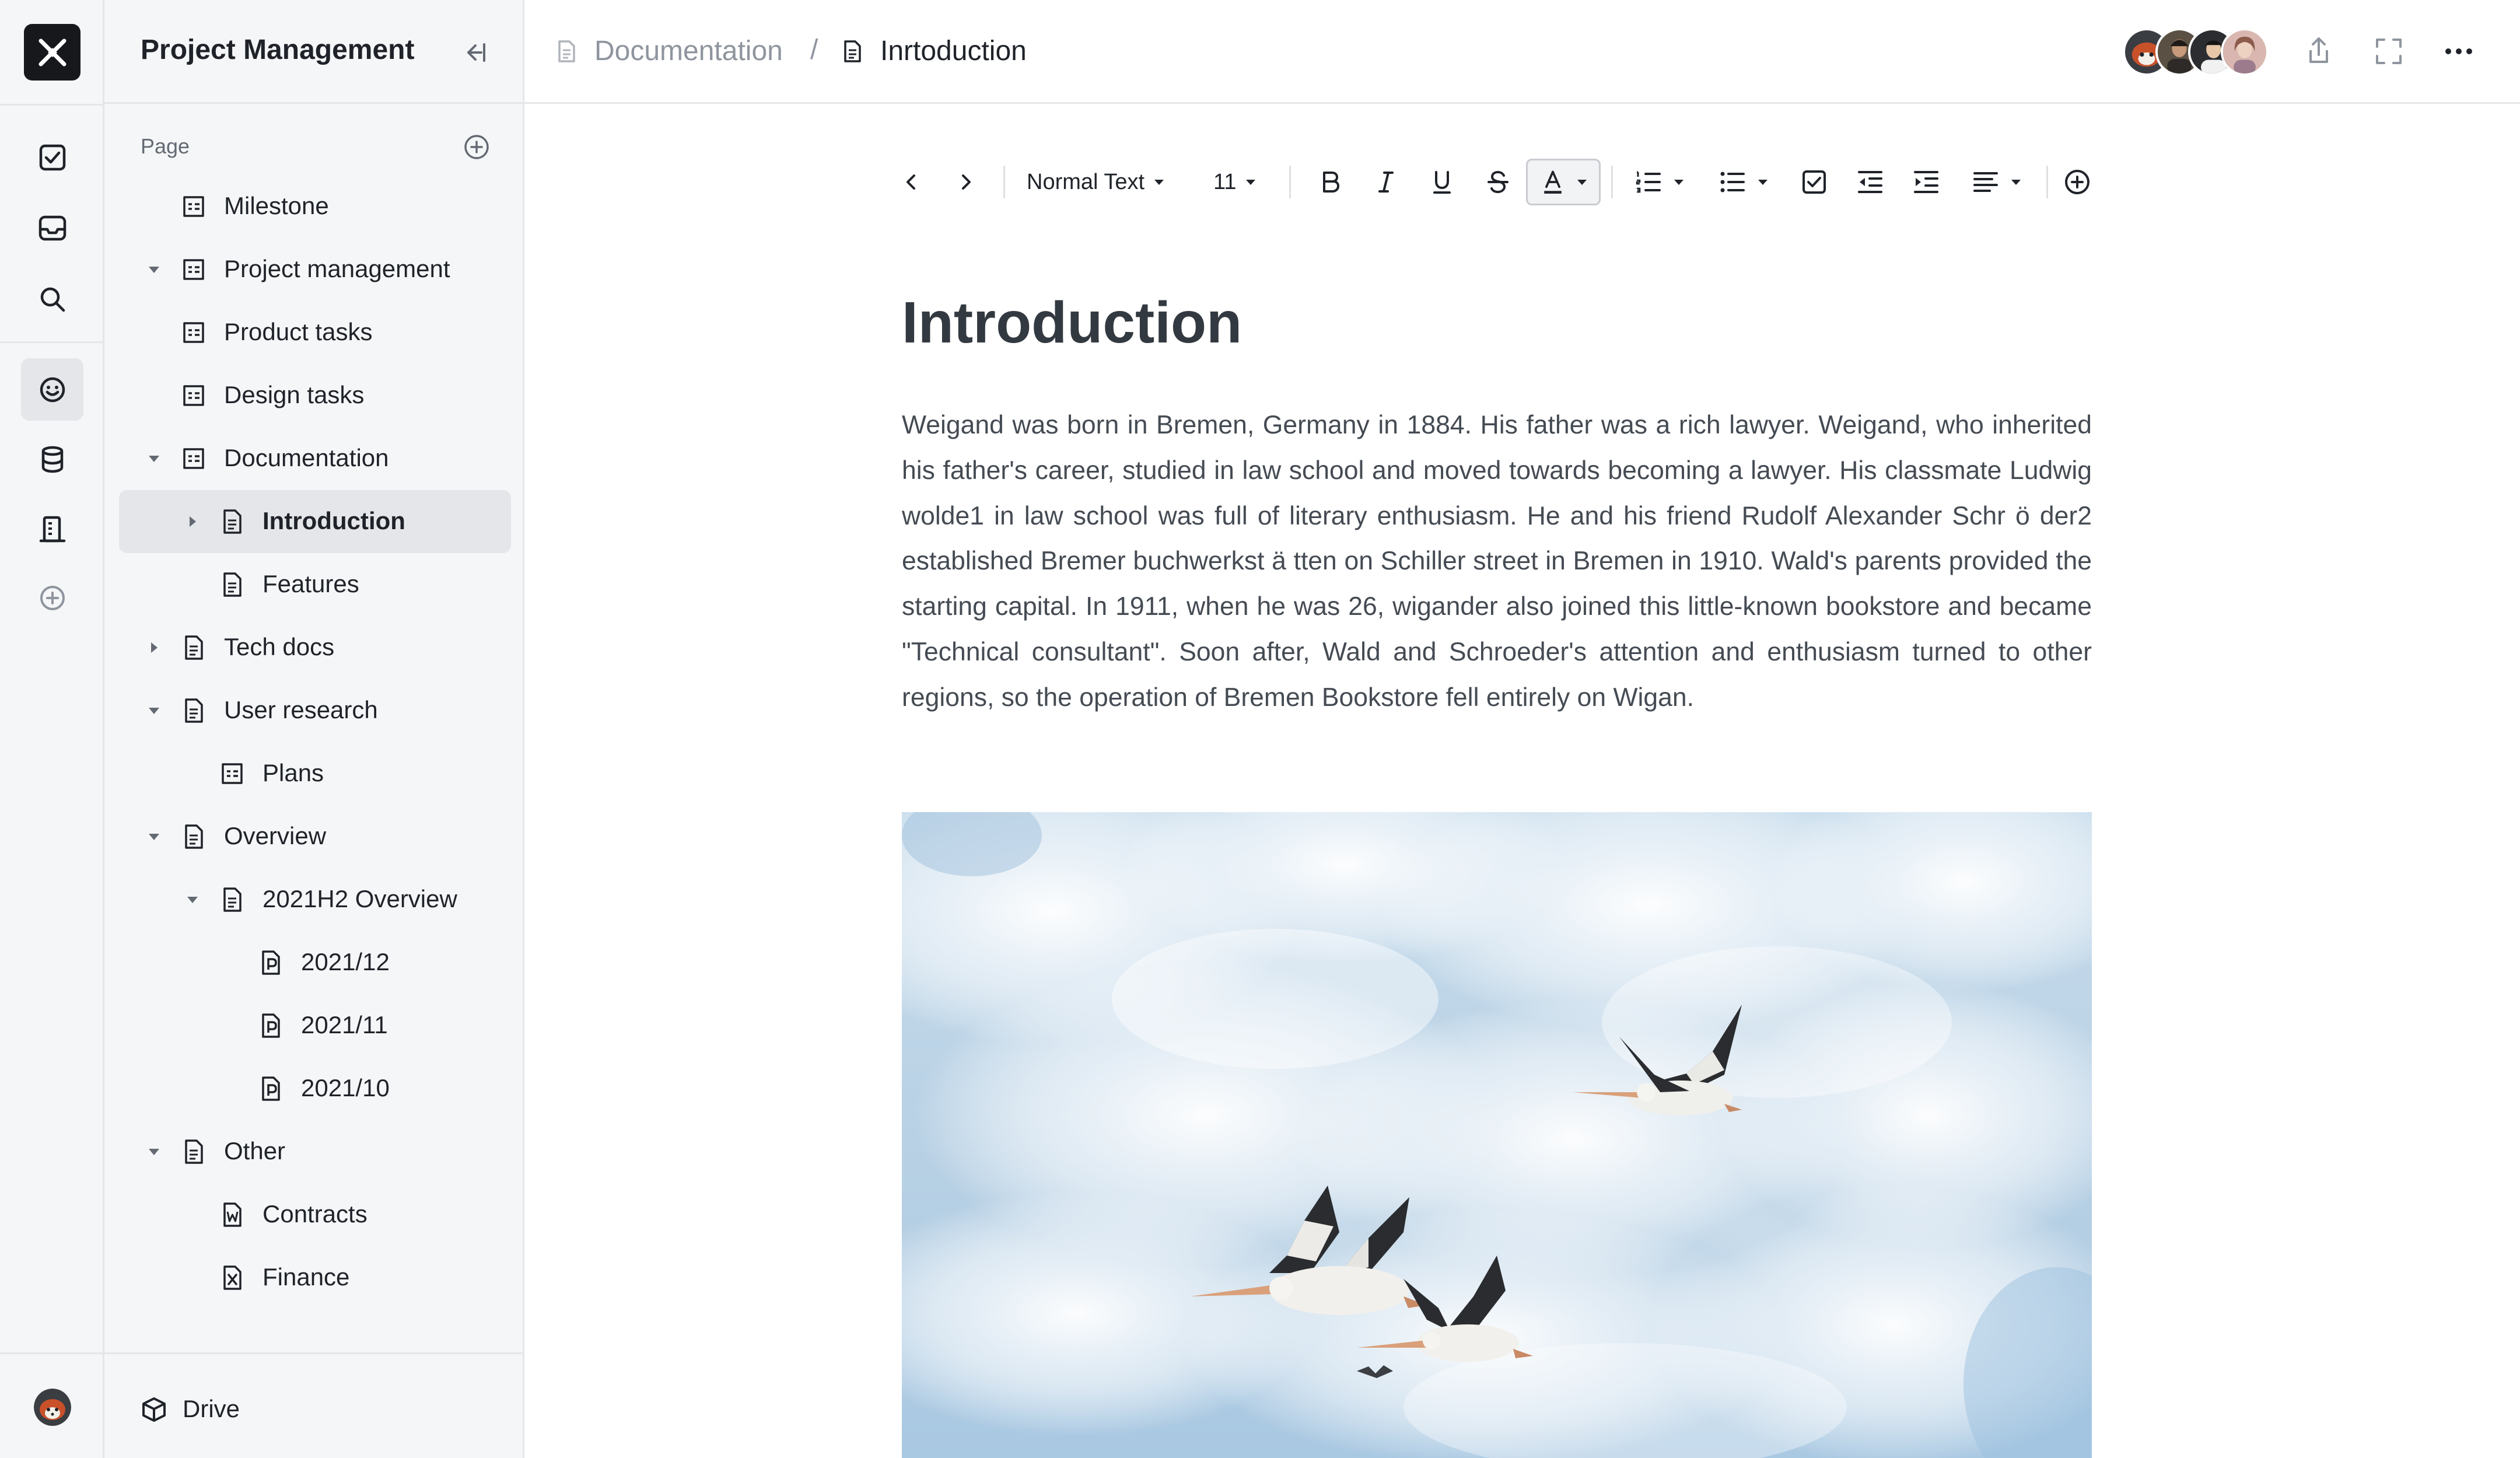 Image resolution: width=2520 pixels, height=1458 pixels. I want to click on rail-building-button, so click(52, 529).